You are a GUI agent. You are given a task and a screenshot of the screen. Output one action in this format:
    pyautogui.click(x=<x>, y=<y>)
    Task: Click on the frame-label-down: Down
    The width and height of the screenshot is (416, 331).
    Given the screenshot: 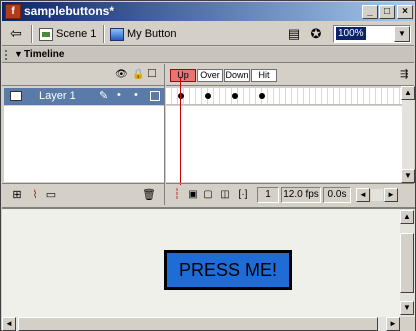 What is the action you would take?
    pyautogui.click(x=237, y=75)
    